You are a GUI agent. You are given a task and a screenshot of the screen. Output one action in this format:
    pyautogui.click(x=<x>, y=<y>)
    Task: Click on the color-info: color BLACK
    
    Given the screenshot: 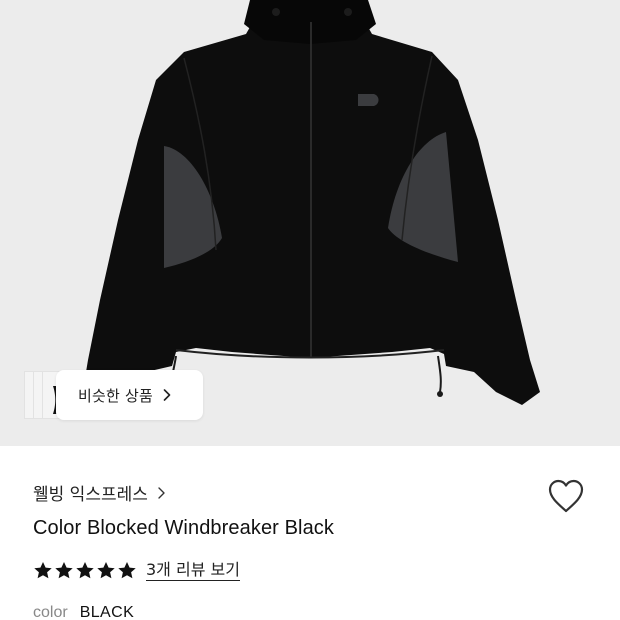 What is the action you would take?
    pyautogui.click(x=83, y=612)
    